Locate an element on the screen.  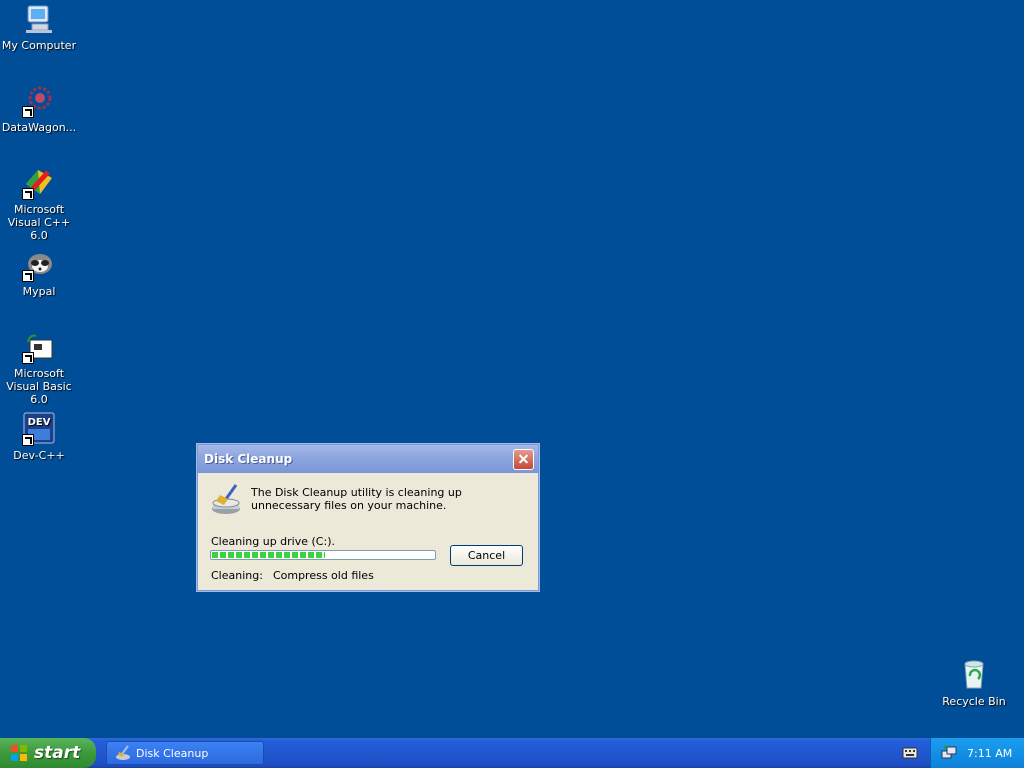
taskbar-item-disk-cleanup: Disk Cleanup is located at coordinates (185, 753).